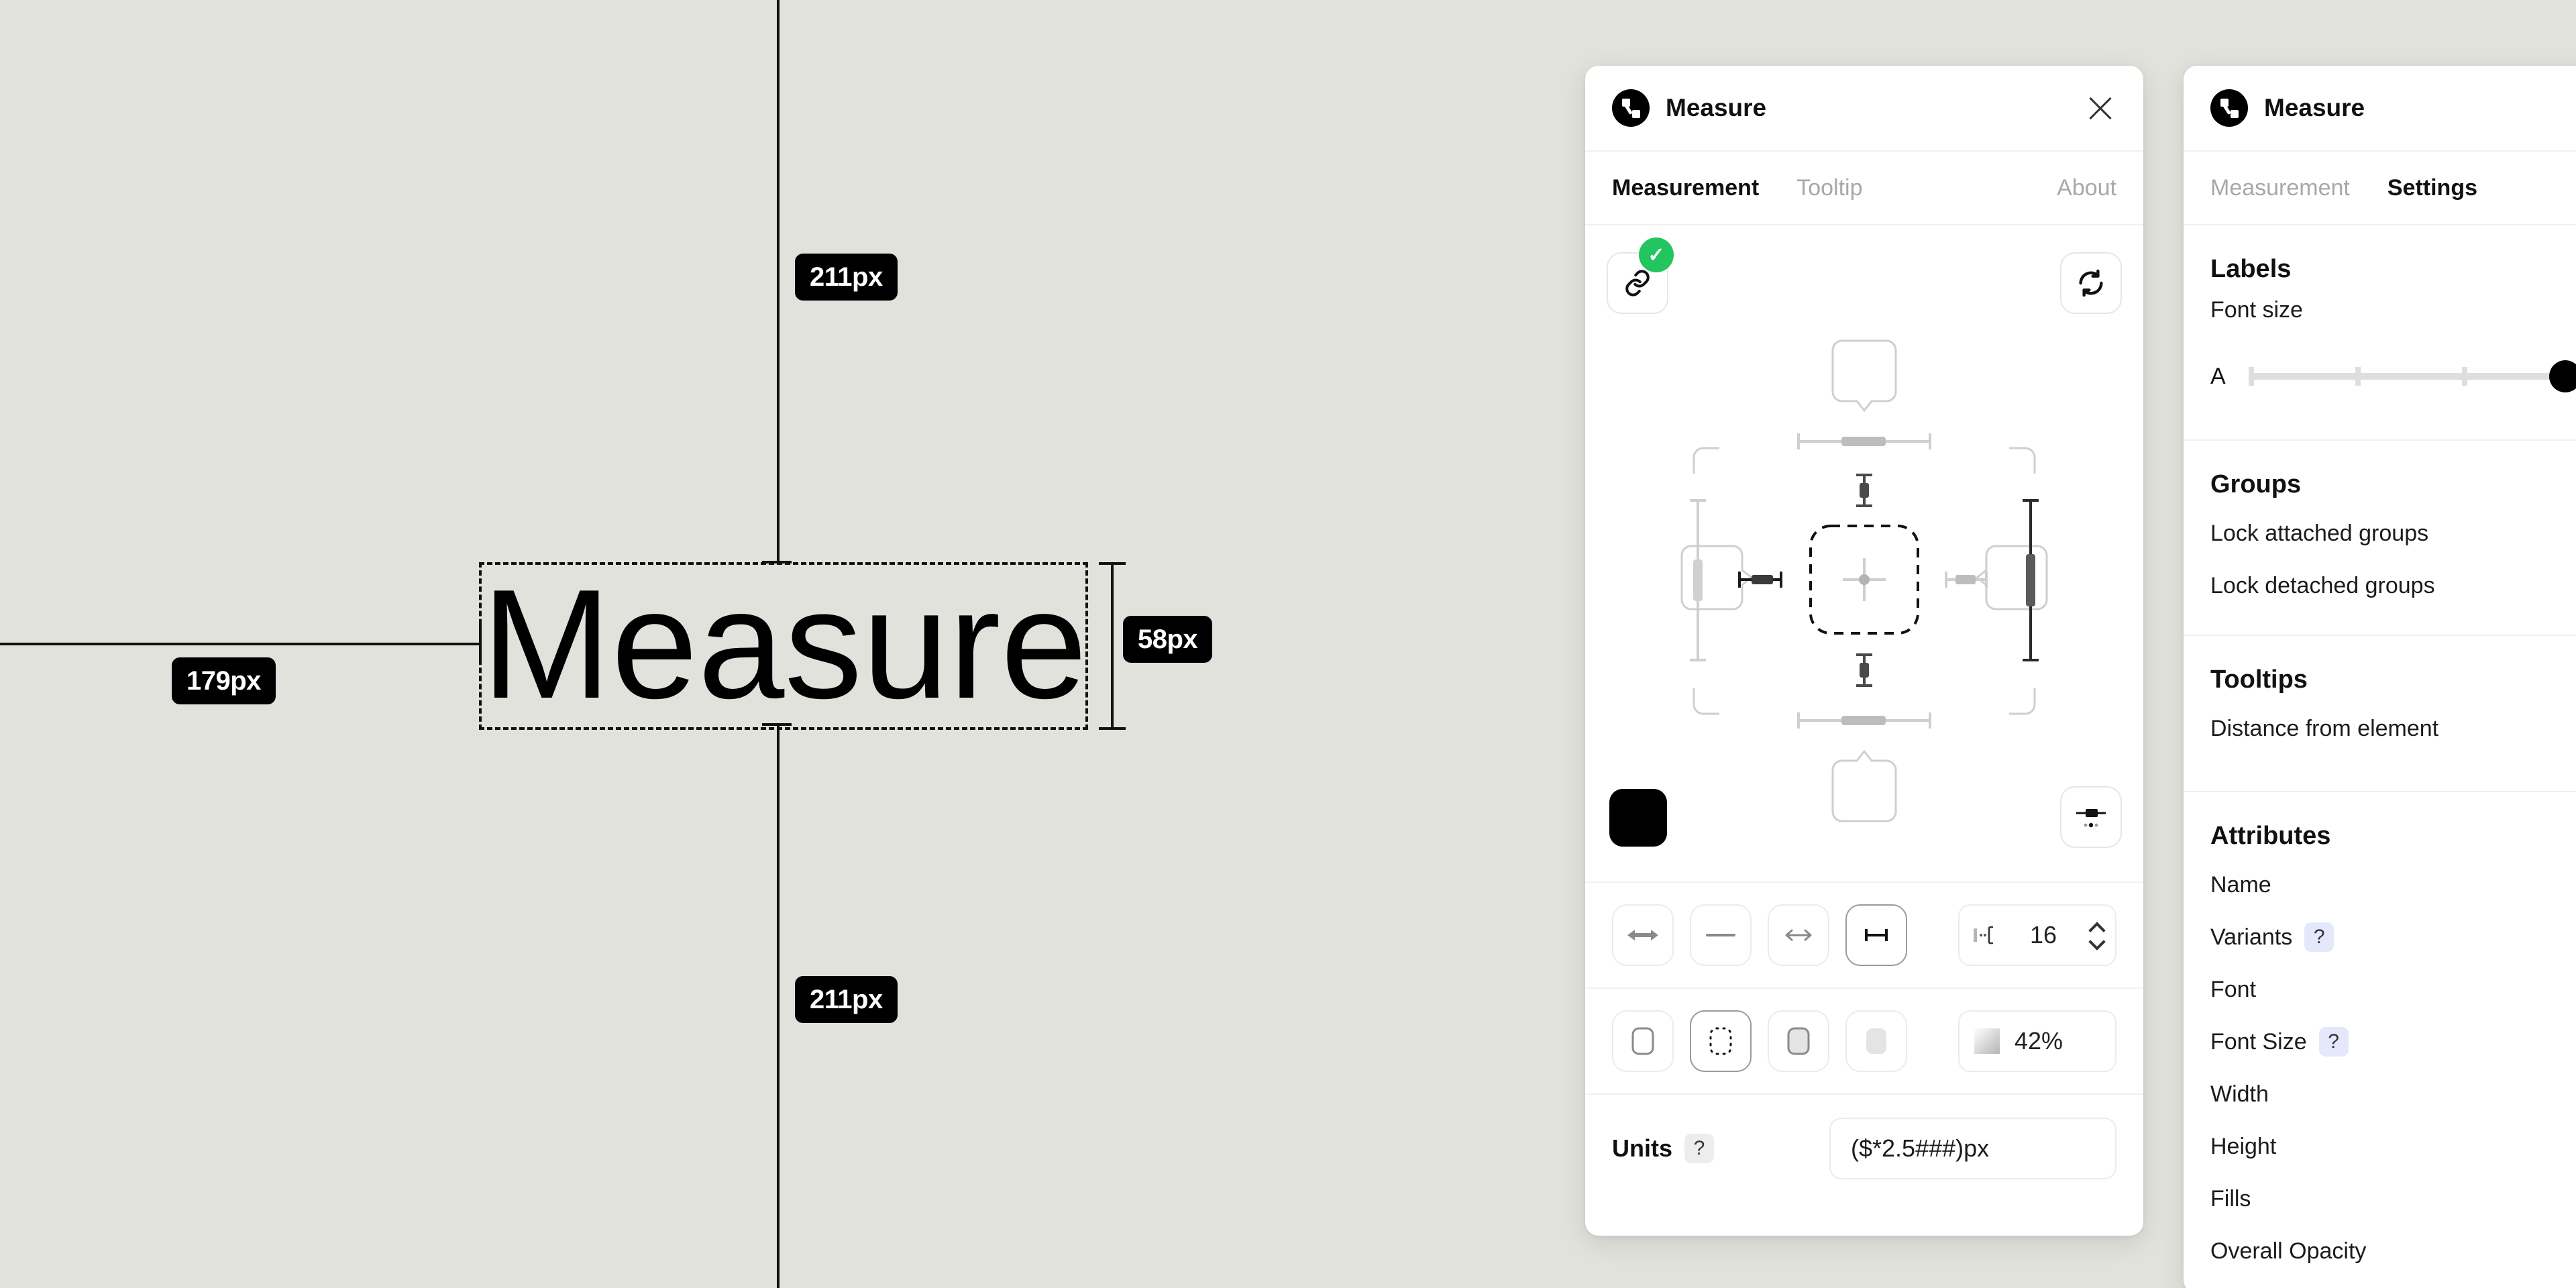  Describe the element at coordinates (2333, 1042) in the screenshot. I see `font-size-help-icon: ?` at that location.